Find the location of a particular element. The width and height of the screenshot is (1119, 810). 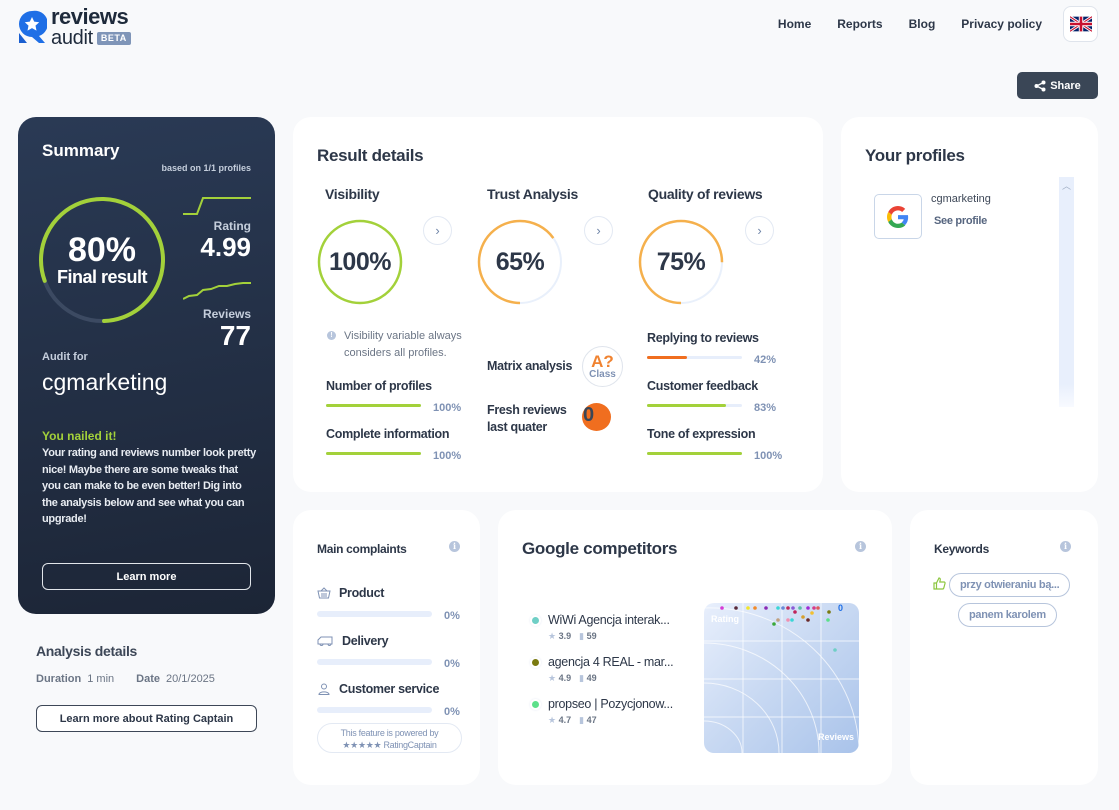

star-icon: ★ is located at coordinates (552, 678).